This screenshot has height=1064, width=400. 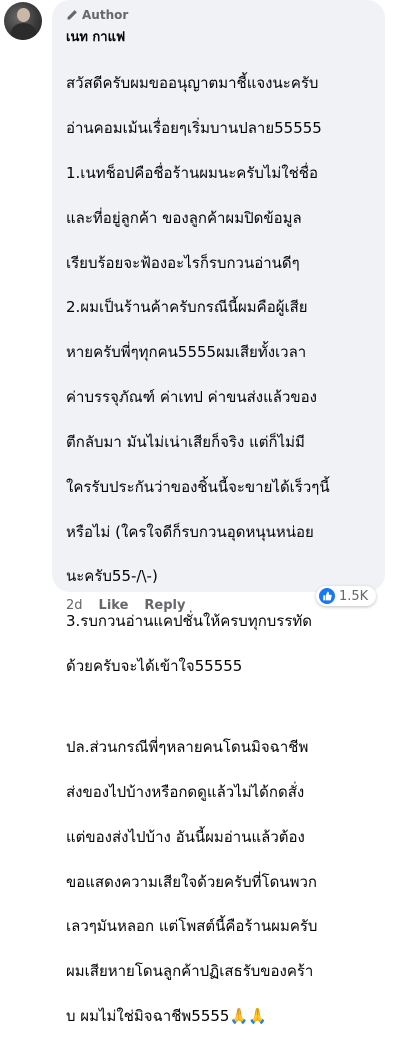 I want to click on avatar, so click(x=23, y=21).